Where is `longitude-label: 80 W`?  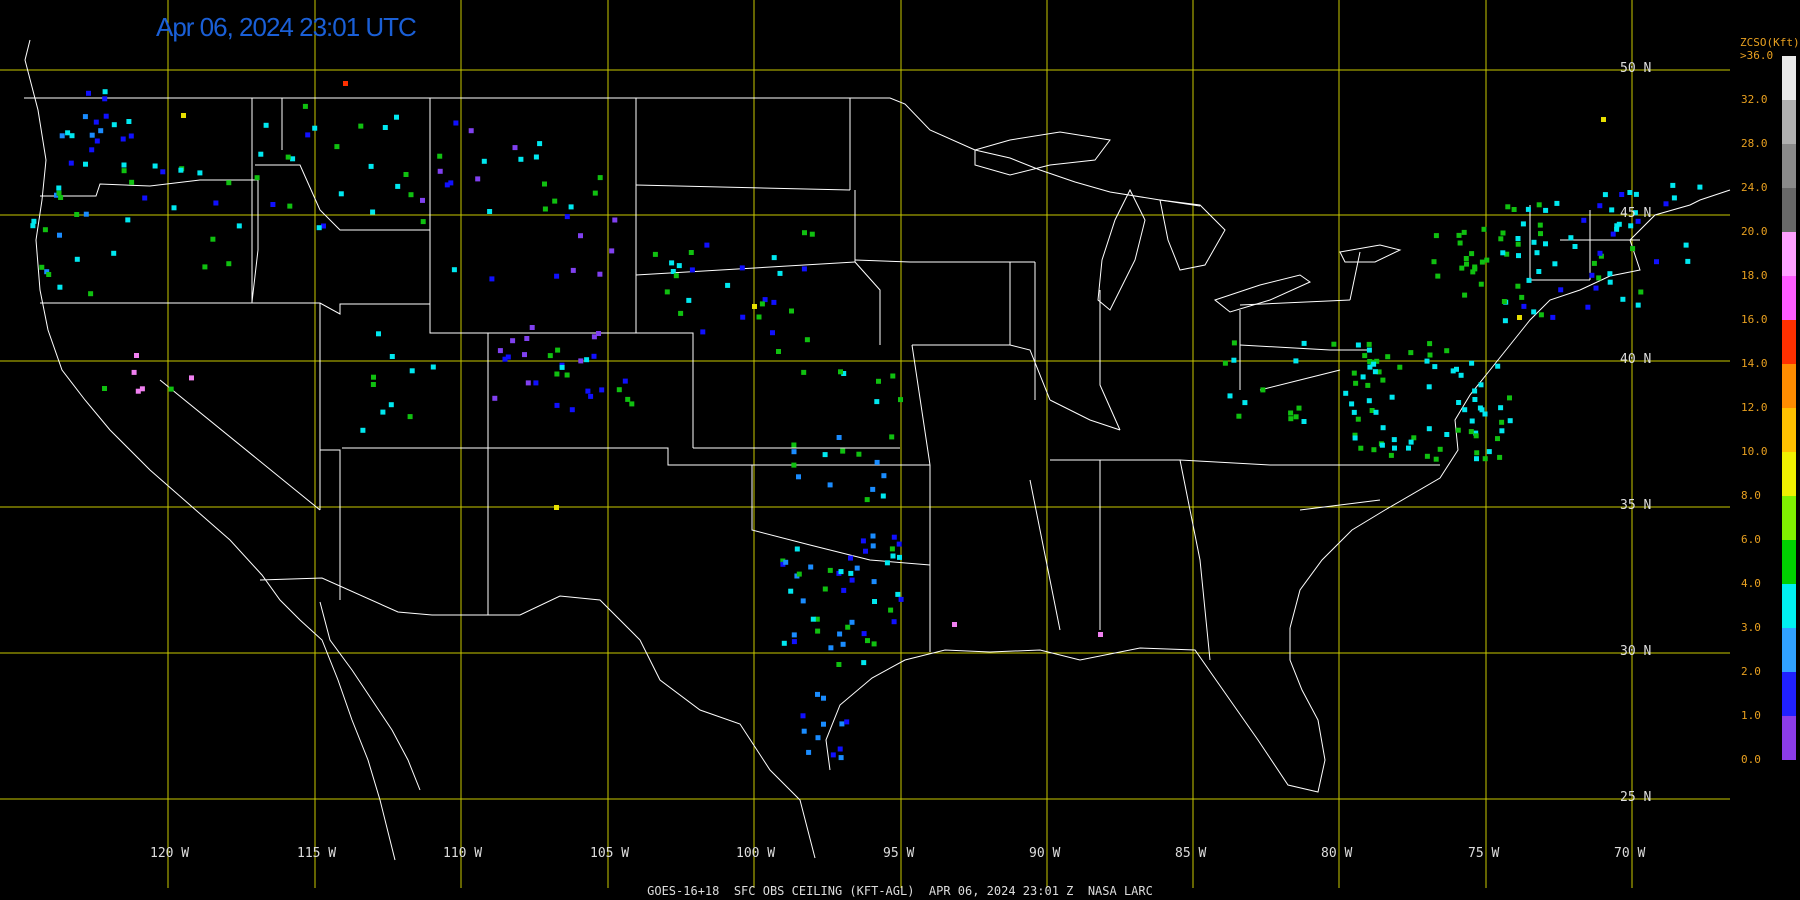
longitude-label: 80 W is located at coordinates (1337, 853).